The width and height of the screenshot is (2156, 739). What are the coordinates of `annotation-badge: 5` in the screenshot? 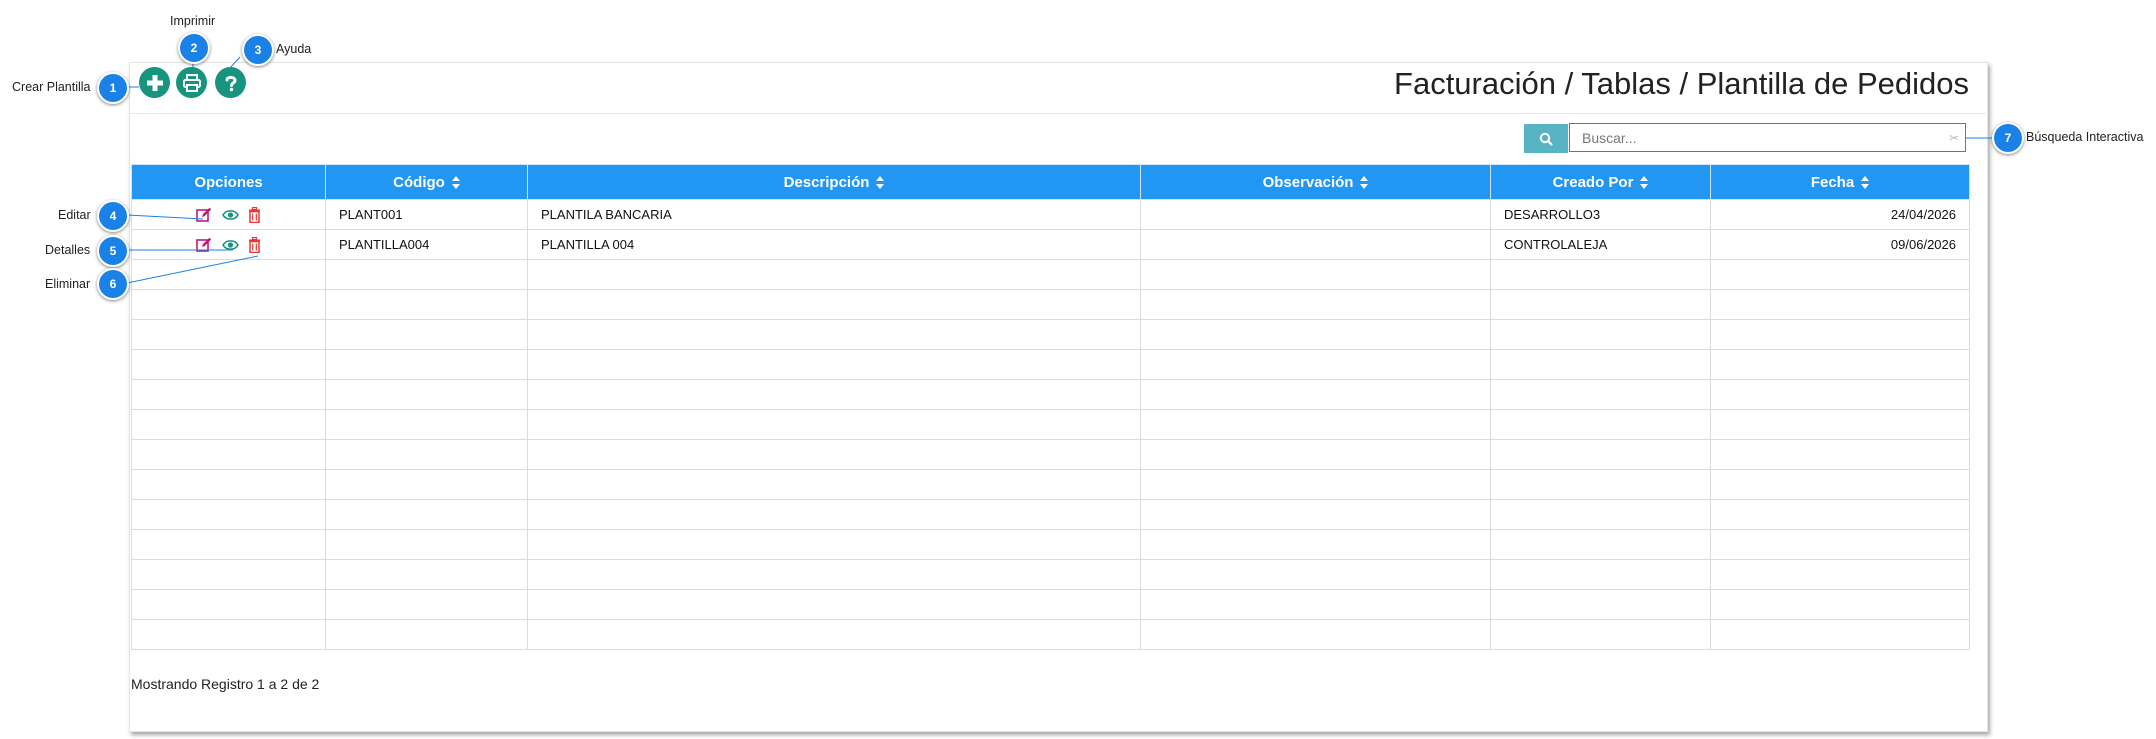 It's located at (113, 251).